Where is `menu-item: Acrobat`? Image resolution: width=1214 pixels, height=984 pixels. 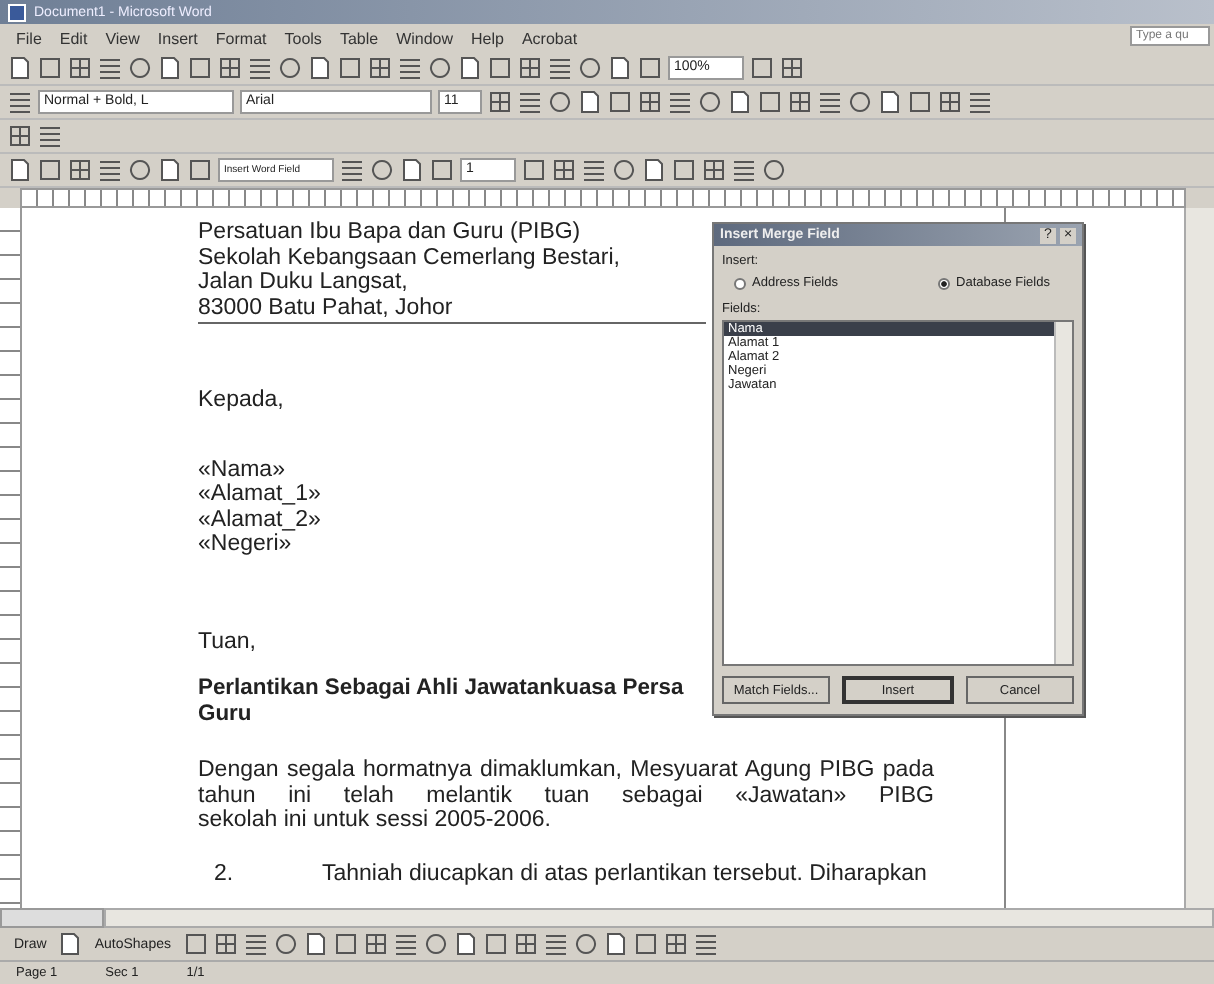
menu-item: Acrobat is located at coordinates (549, 38).